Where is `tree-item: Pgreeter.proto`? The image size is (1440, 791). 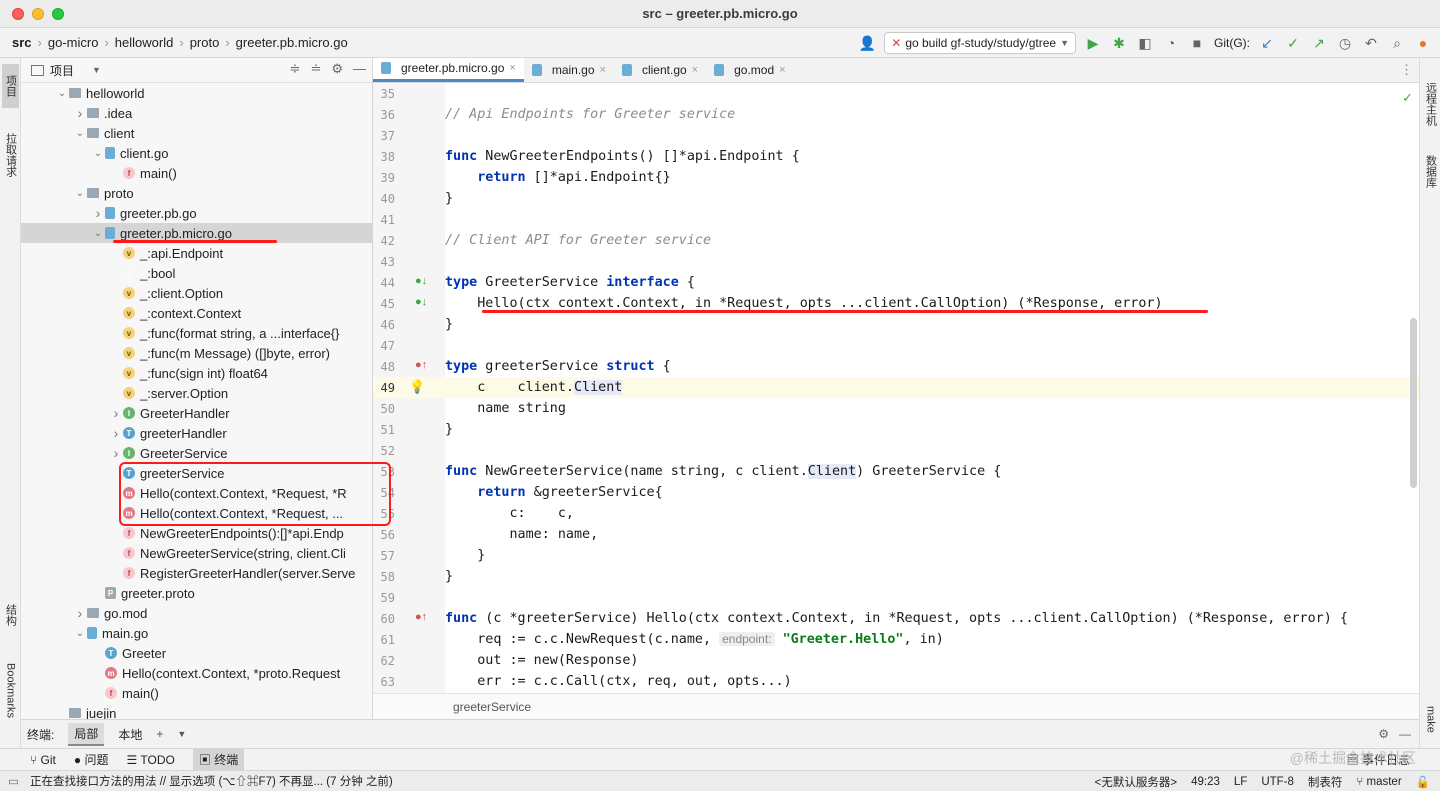
tree-item: Pgreeter.proto is located at coordinates (196, 593).